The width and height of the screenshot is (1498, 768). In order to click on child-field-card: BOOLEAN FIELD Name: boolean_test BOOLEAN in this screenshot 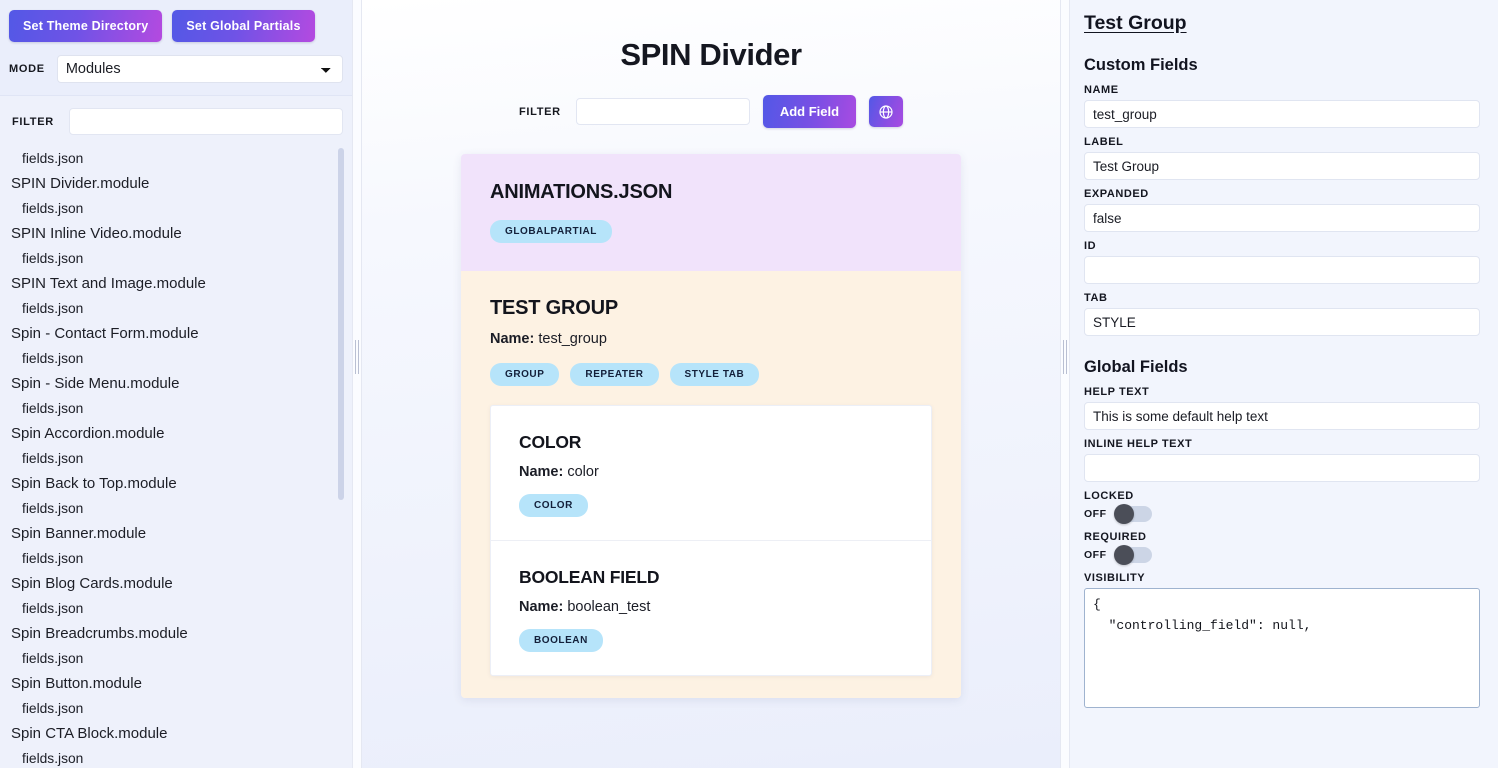, I will do `click(711, 607)`.